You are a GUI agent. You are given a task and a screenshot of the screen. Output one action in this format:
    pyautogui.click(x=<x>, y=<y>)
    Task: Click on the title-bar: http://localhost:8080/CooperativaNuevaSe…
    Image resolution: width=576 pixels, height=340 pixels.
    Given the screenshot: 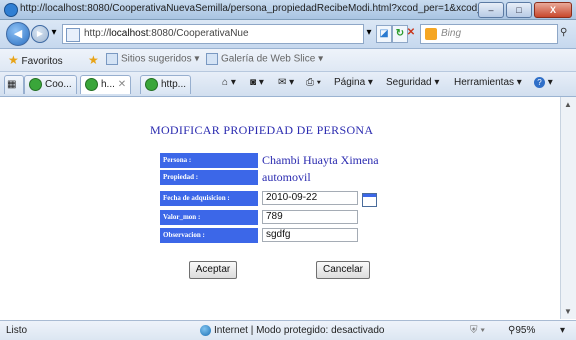 What is the action you would take?
    pyautogui.click(x=288, y=10)
    